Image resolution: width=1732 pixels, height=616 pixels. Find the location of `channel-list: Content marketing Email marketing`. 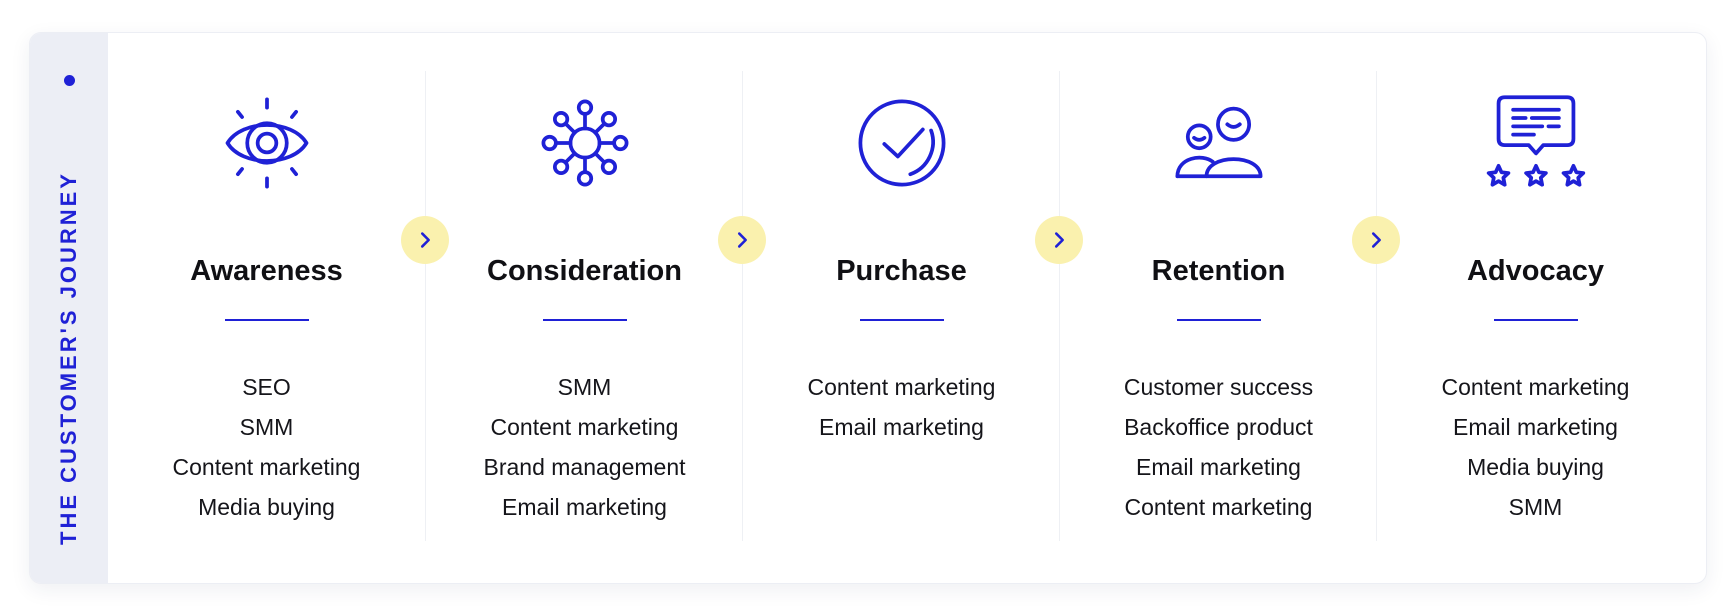

channel-list: Content marketing Email marketing is located at coordinates (901, 407).